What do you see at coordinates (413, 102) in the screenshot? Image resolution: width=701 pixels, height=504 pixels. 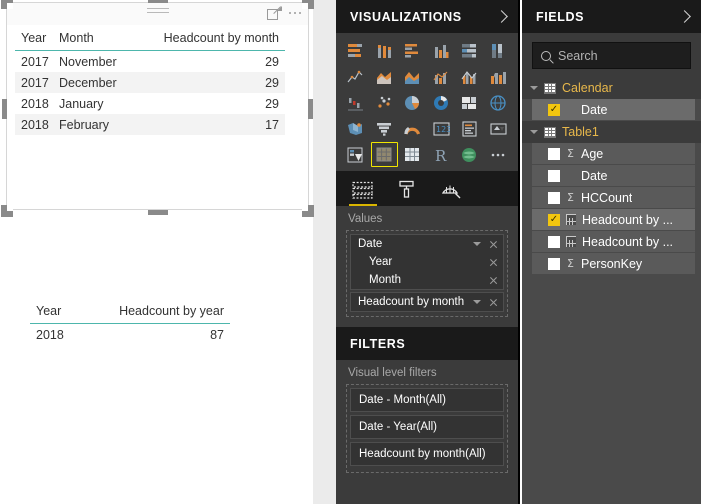 I see `viz-icon-pie-chart` at bounding box center [413, 102].